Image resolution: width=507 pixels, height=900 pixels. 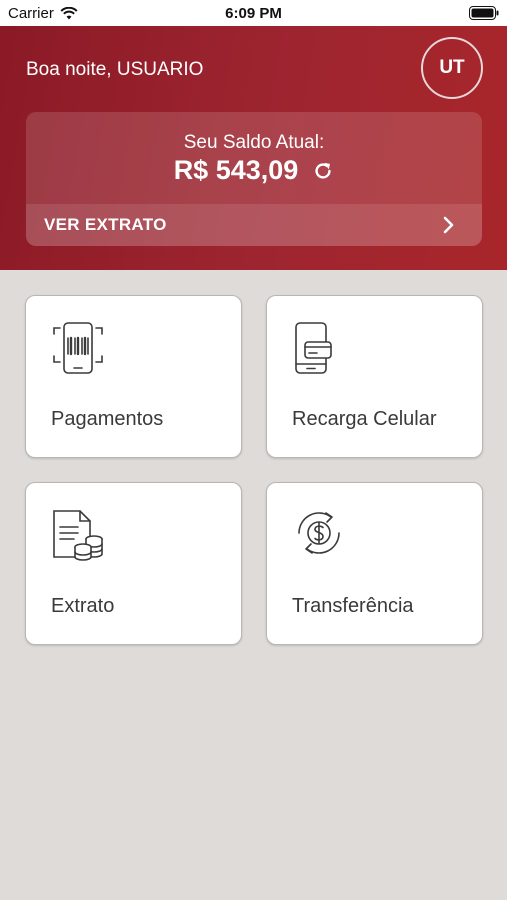 I want to click on barcode-phone-icon, so click(x=78, y=348).